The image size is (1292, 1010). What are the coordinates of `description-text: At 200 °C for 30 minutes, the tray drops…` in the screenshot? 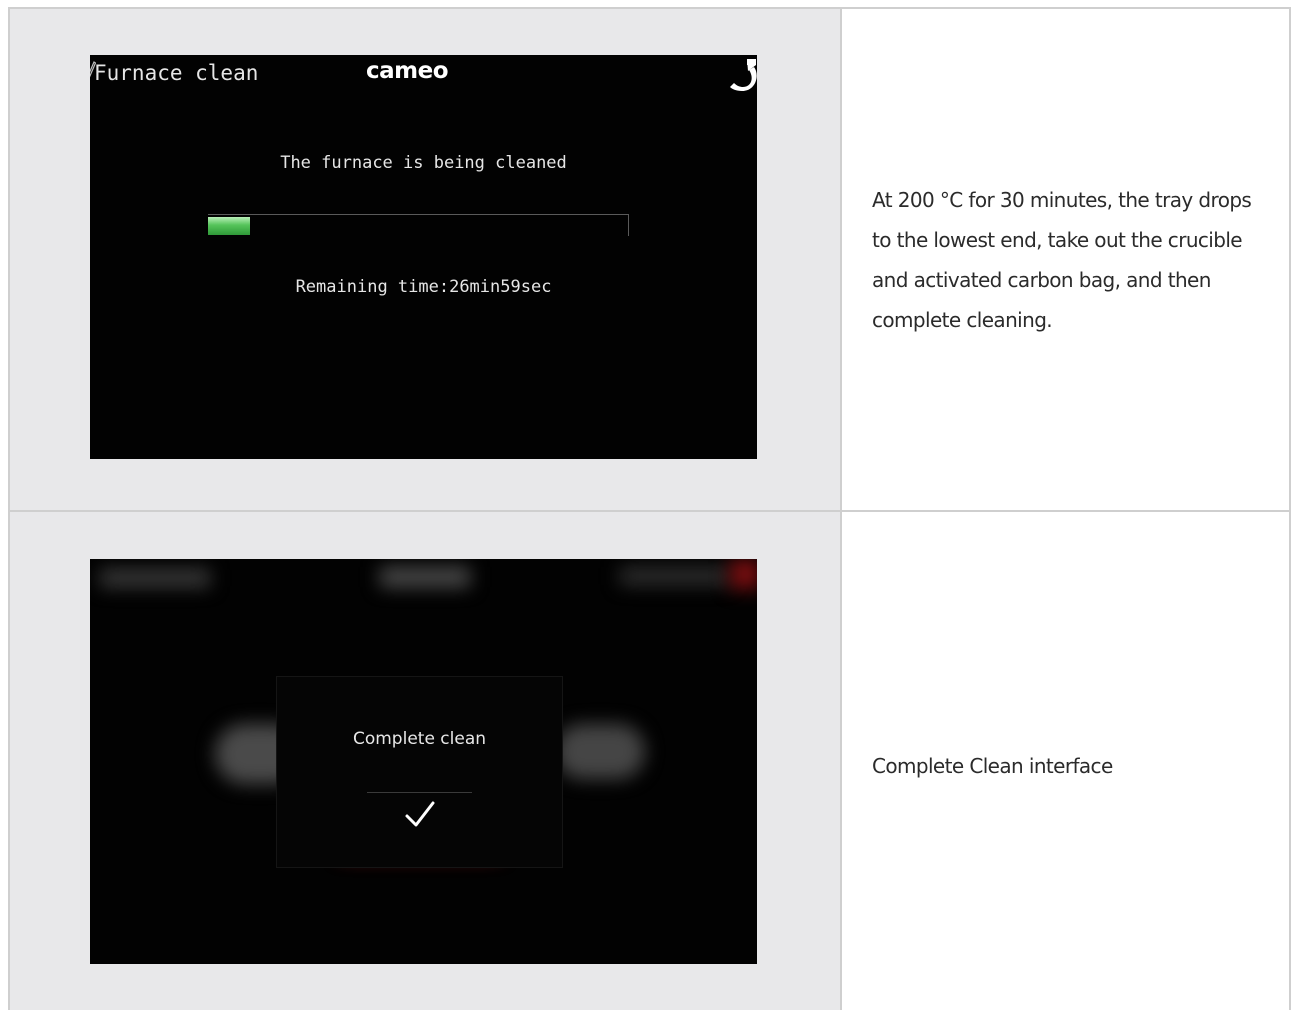 It's located at (1062, 260).